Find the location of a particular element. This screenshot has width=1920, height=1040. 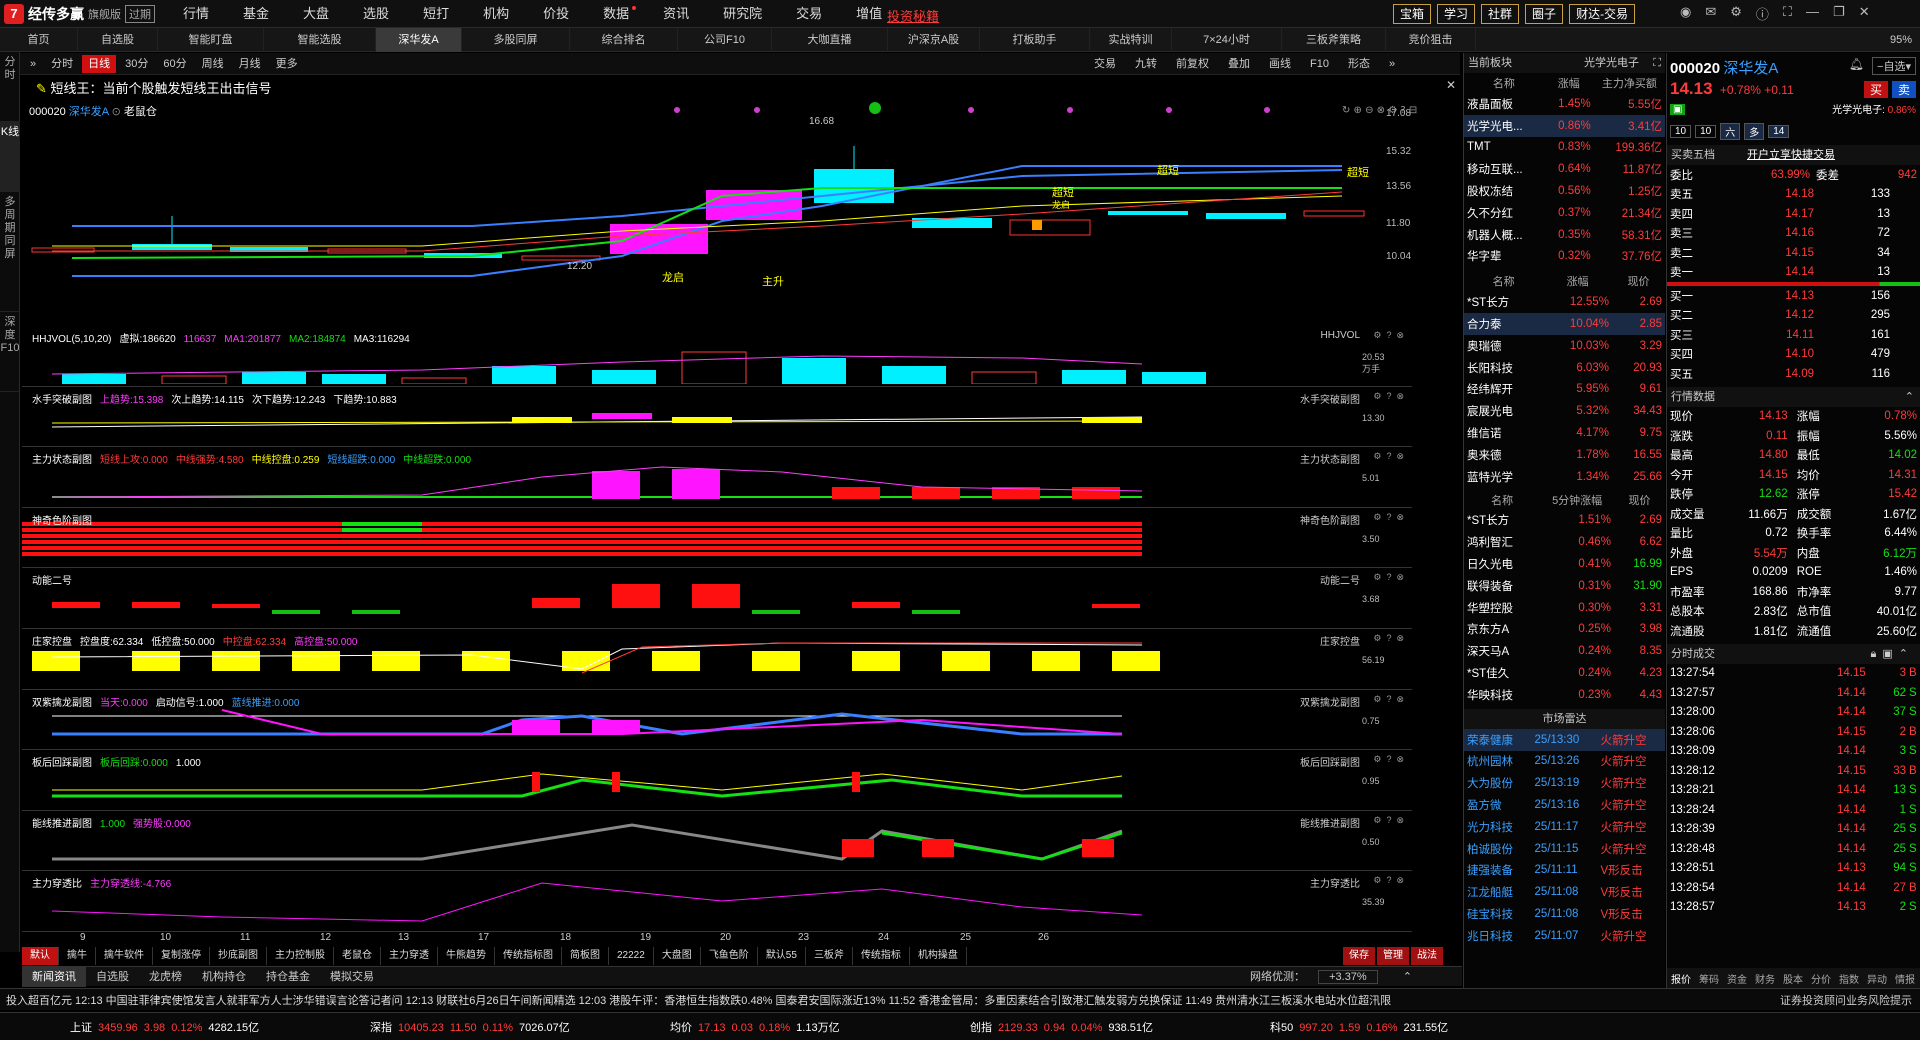

book-row: 卖四 14.17 13 is located at coordinates (1793, 214).